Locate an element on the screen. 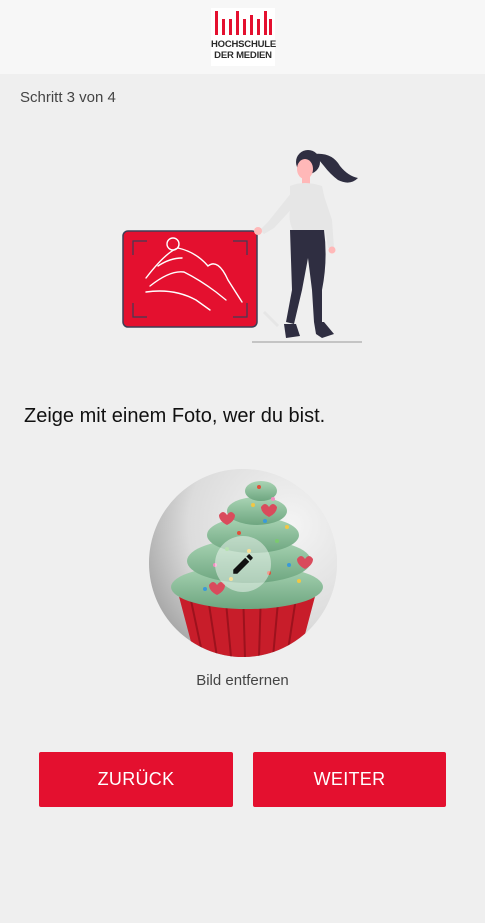  step-indicator: Schritt 3 von 4 is located at coordinates (68, 97).